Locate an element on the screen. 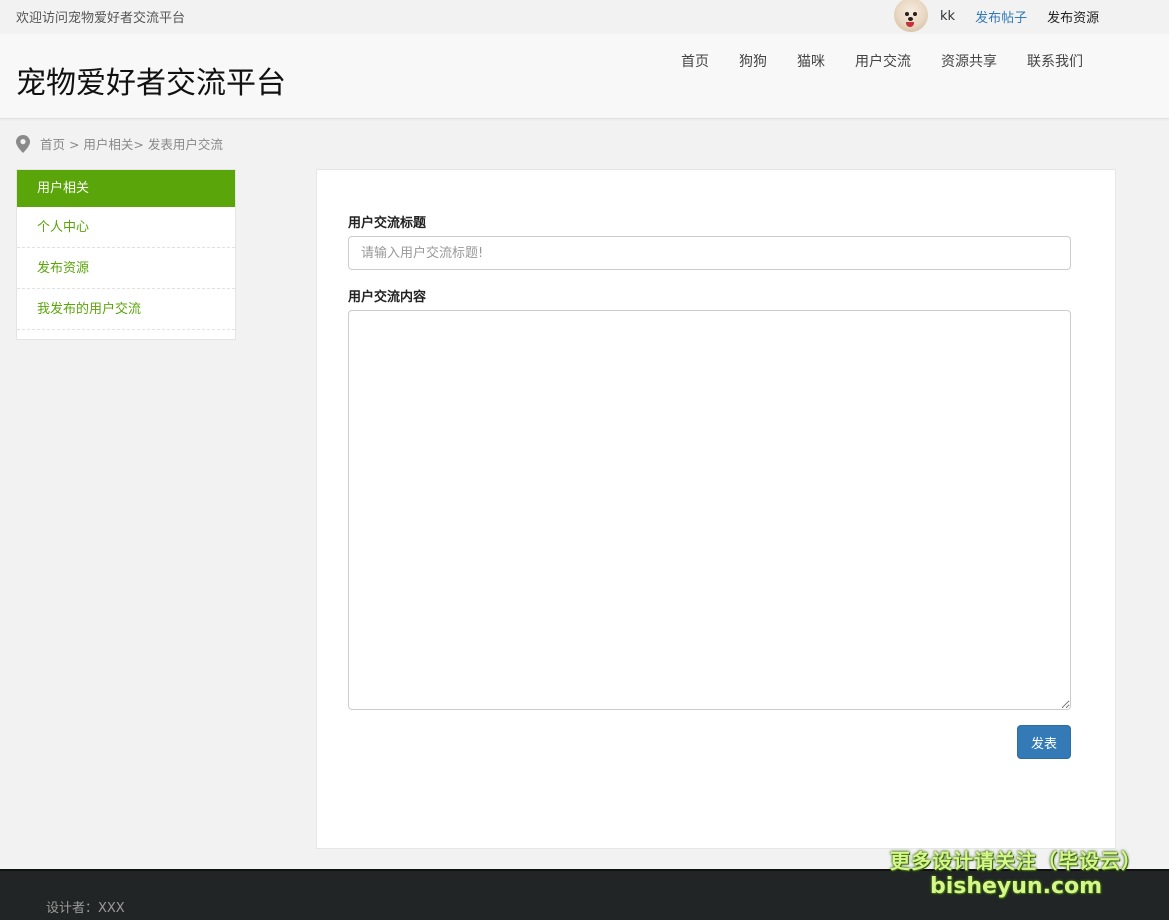  submit-button: 发表 is located at coordinates (1044, 742).